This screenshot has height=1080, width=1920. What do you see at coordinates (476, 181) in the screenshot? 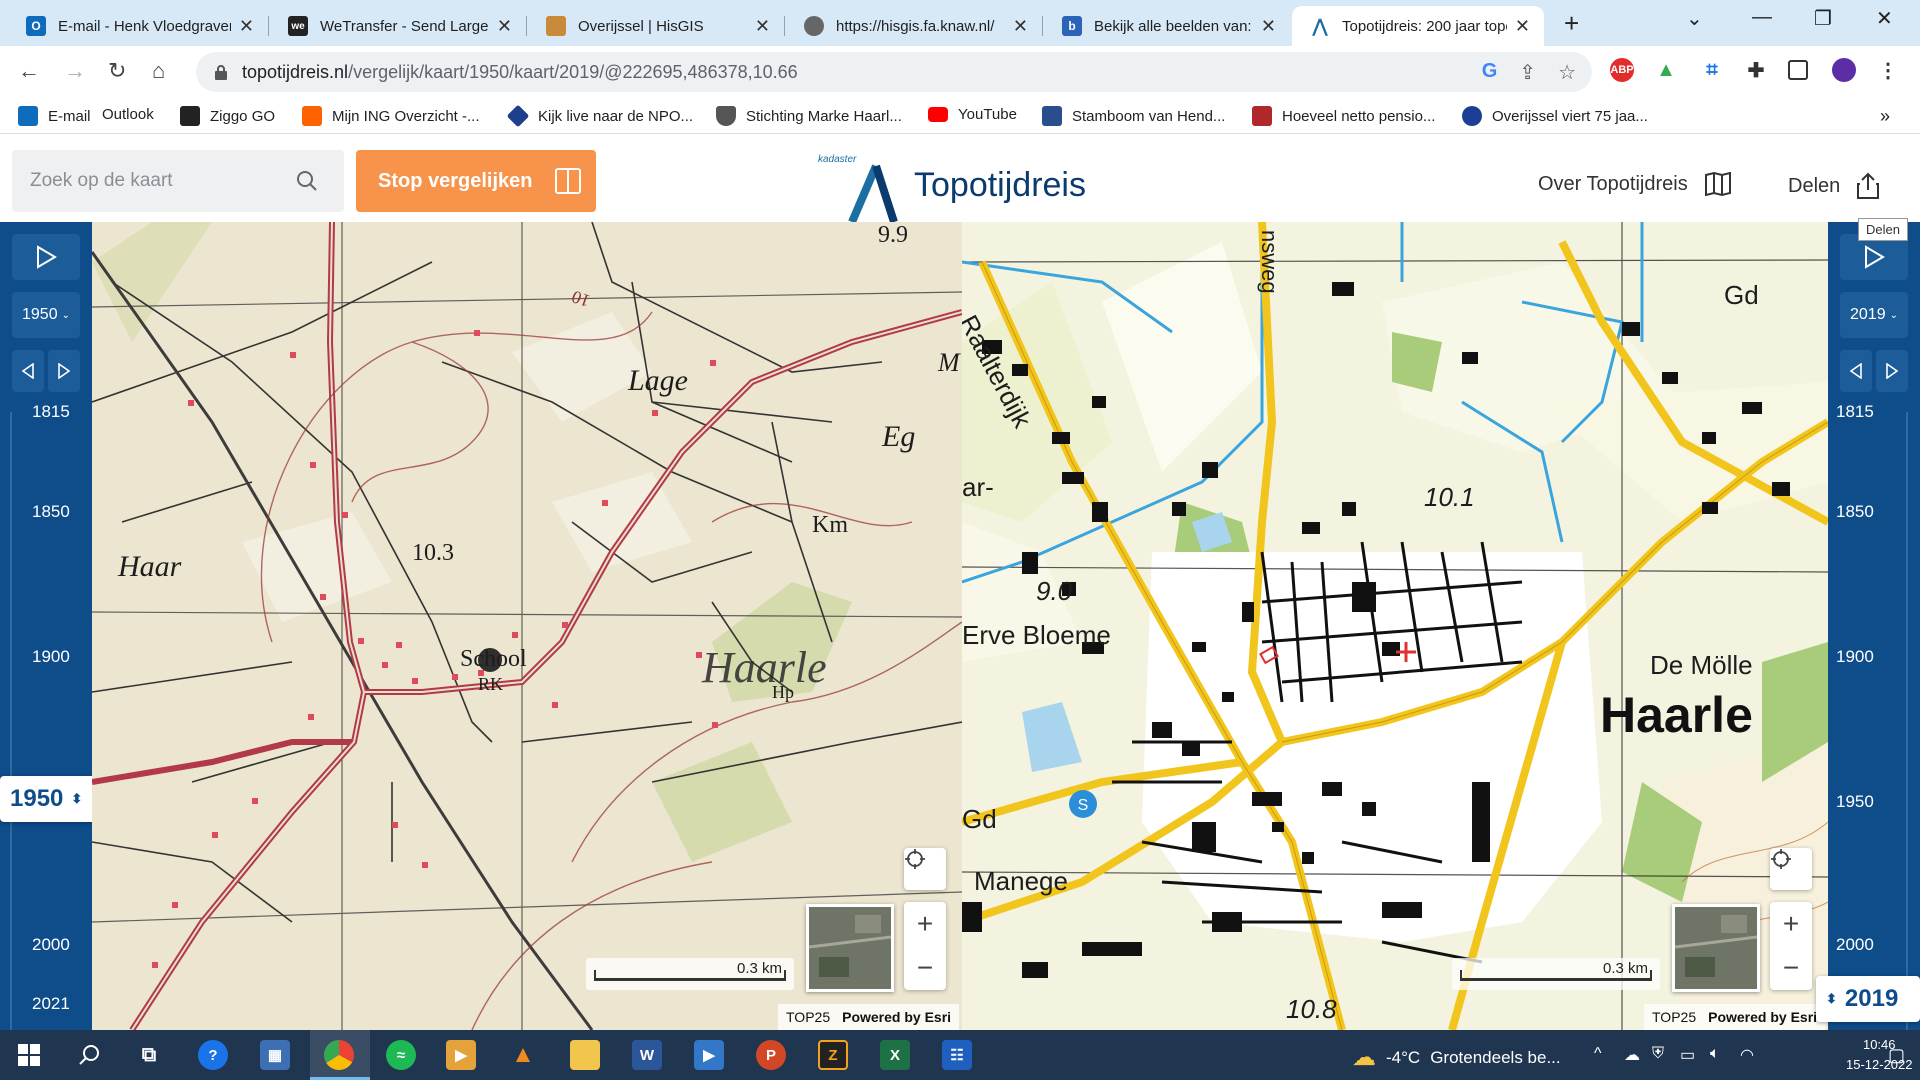
I see `stop-compare-button: Stop vergelijken` at bounding box center [476, 181].